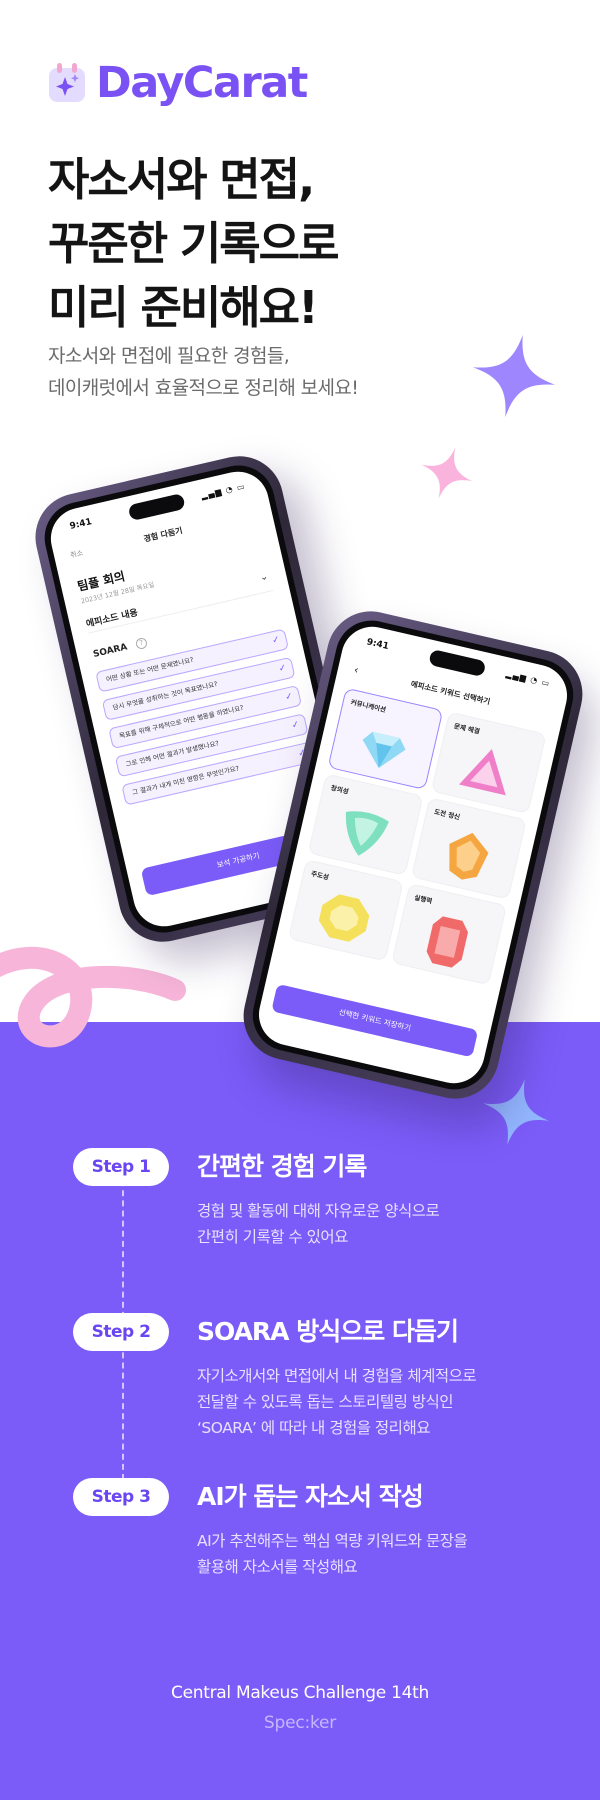  Describe the element at coordinates (423, 899) in the screenshot. I see `gem-label: 실행력` at that location.